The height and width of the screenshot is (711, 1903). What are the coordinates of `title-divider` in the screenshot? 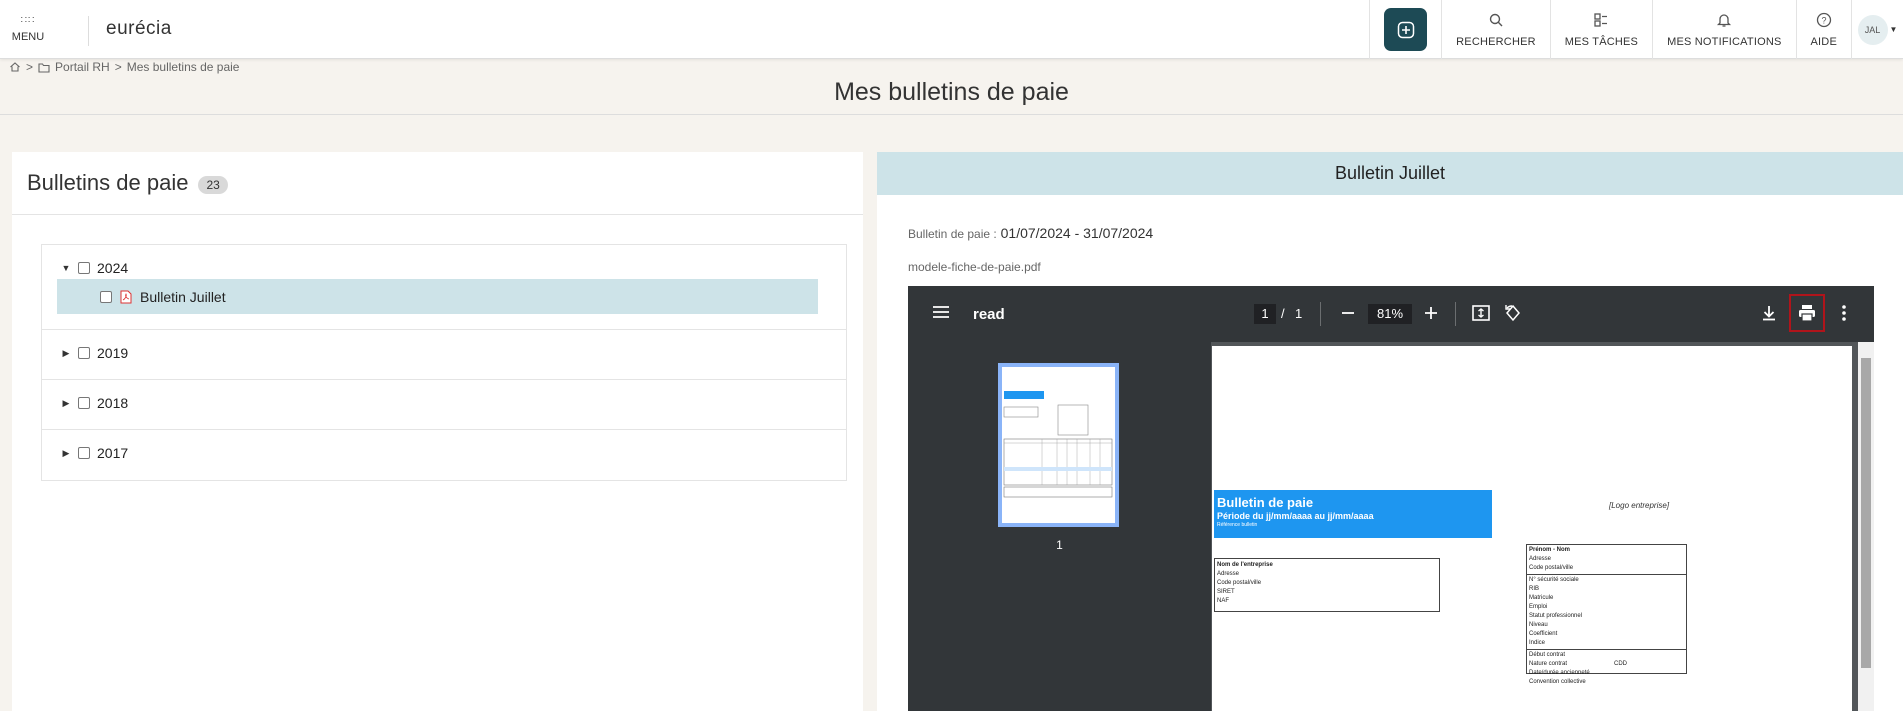 It's located at (951, 114).